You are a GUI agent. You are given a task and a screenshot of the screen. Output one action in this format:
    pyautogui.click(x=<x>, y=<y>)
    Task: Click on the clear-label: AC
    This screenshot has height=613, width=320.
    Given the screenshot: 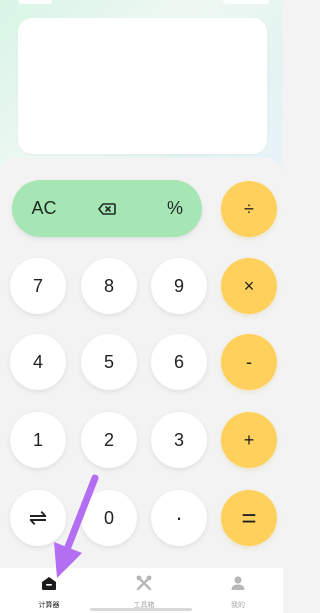 What is the action you would take?
    pyautogui.click(x=44, y=208)
    